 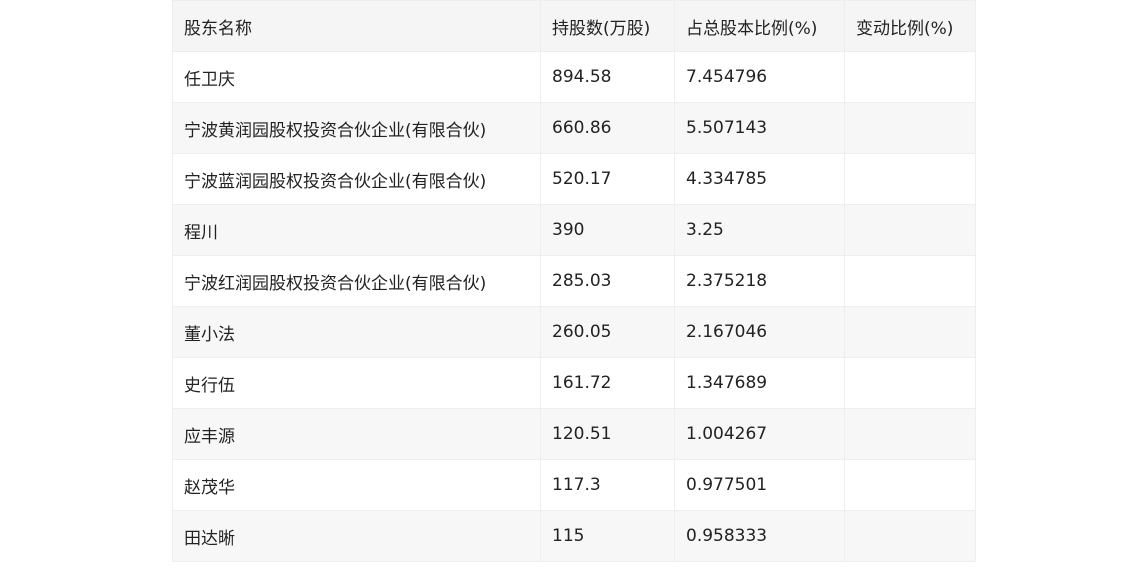 What do you see at coordinates (759, 128) in the screenshot?
I see `cell-share-ratio: 5.507143` at bounding box center [759, 128].